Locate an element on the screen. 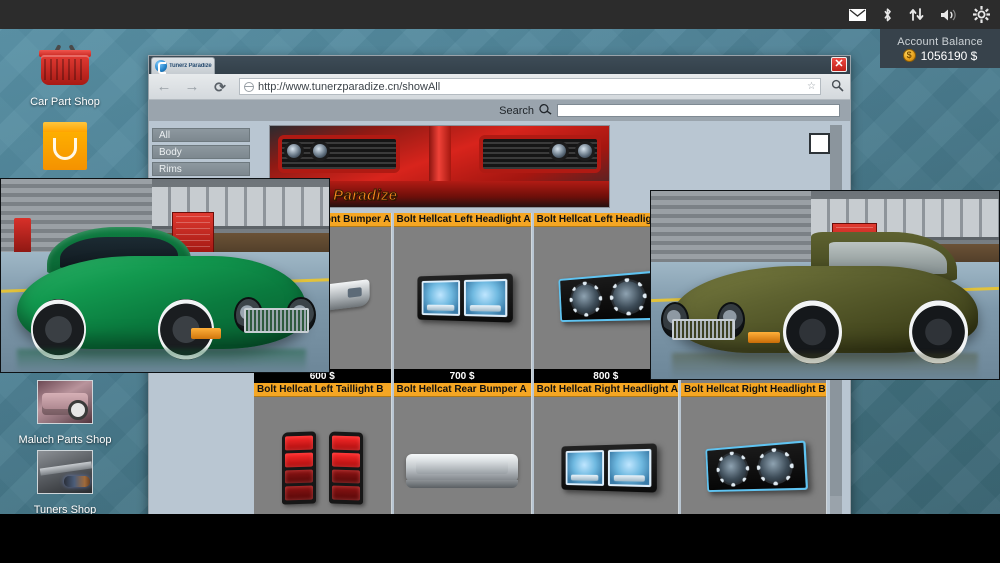  product-name: Bolt Hellcat Rear Bumper A is located at coordinates (462, 390).